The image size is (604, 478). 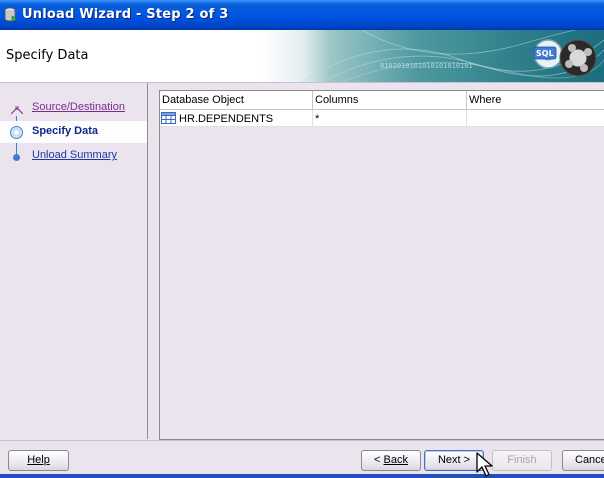 What do you see at coordinates (426, 66) in the screenshot?
I see `banner-binary-text: 0101010101010101010101` at bounding box center [426, 66].